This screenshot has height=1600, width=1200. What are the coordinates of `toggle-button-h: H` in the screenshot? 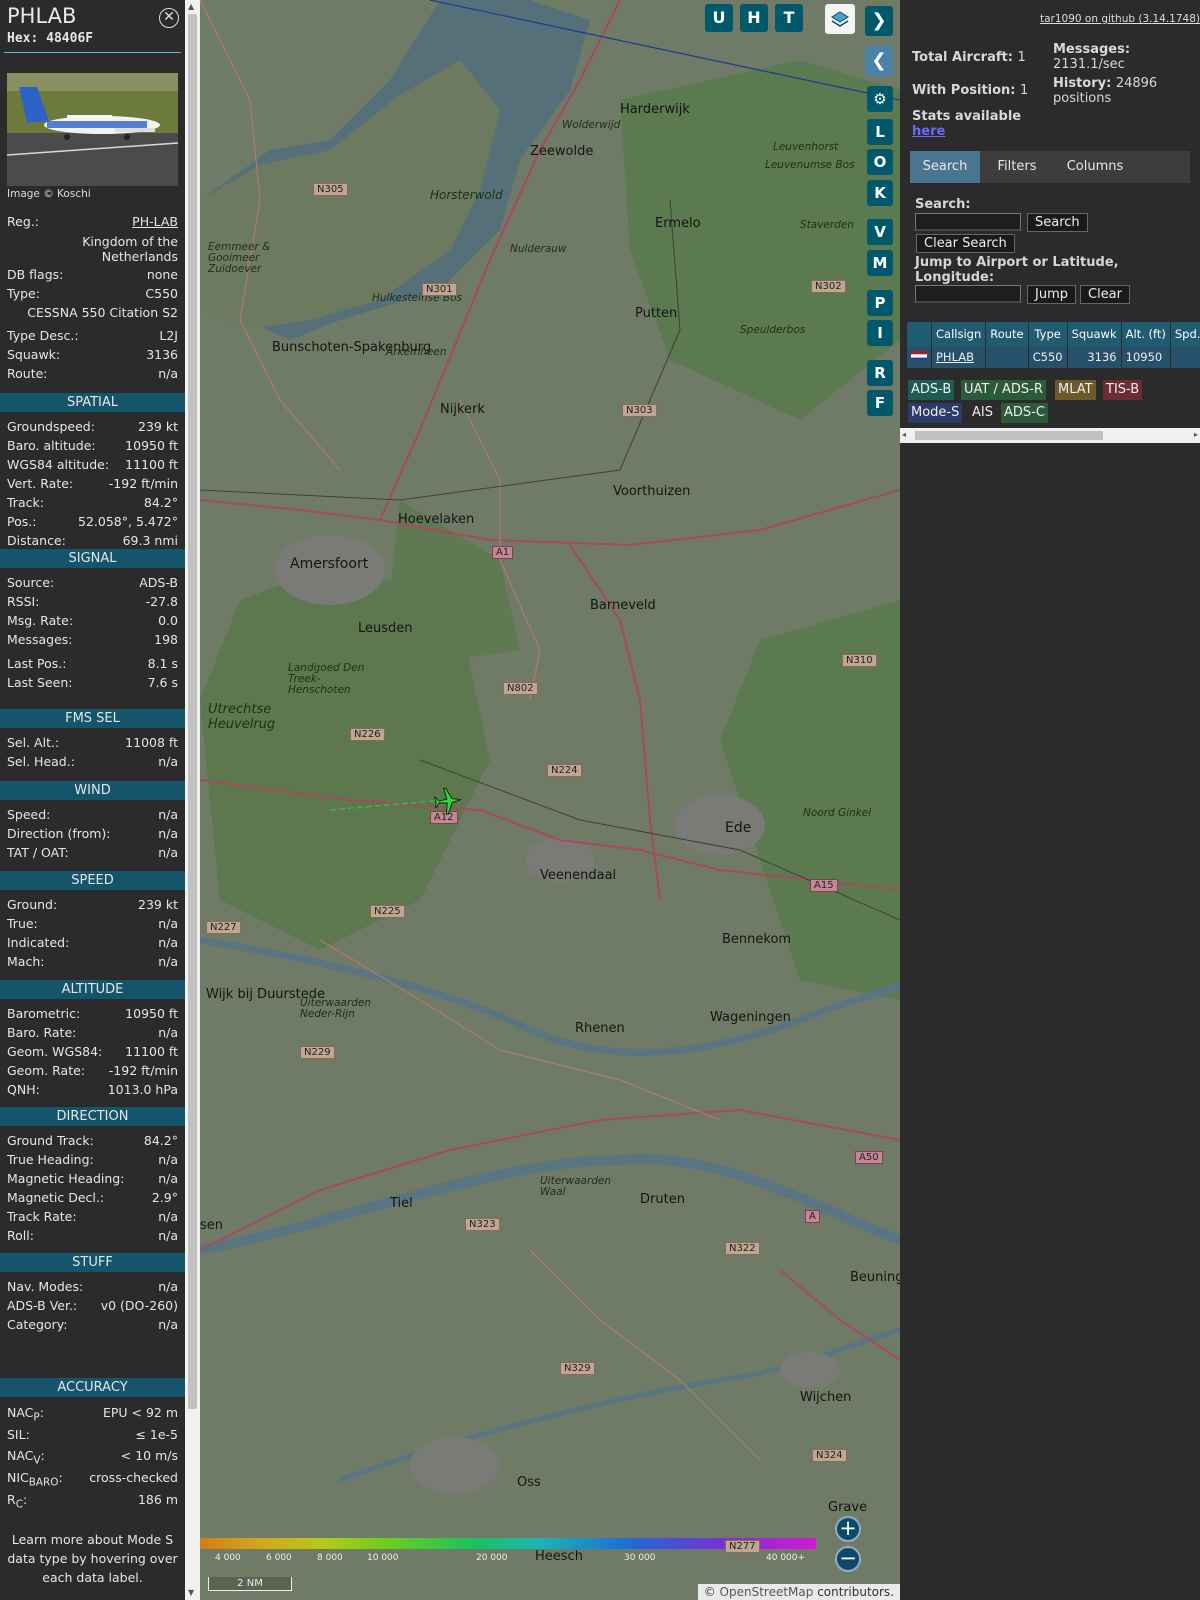 It's located at (754, 18).